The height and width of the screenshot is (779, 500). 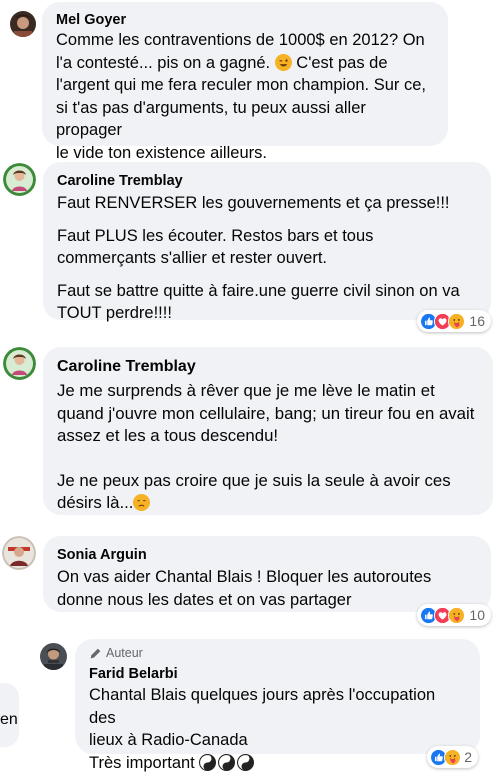 I want to click on reaction-count: 2, so click(x=468, y=757).